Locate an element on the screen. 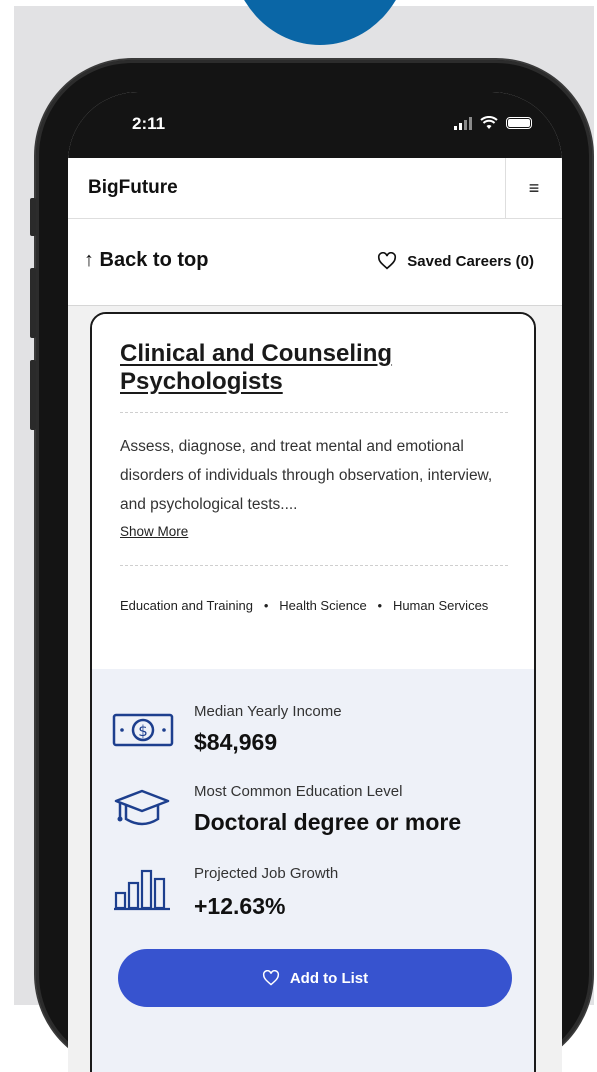  add-to-list-label: Add to List is located at coordinates (329, 978).